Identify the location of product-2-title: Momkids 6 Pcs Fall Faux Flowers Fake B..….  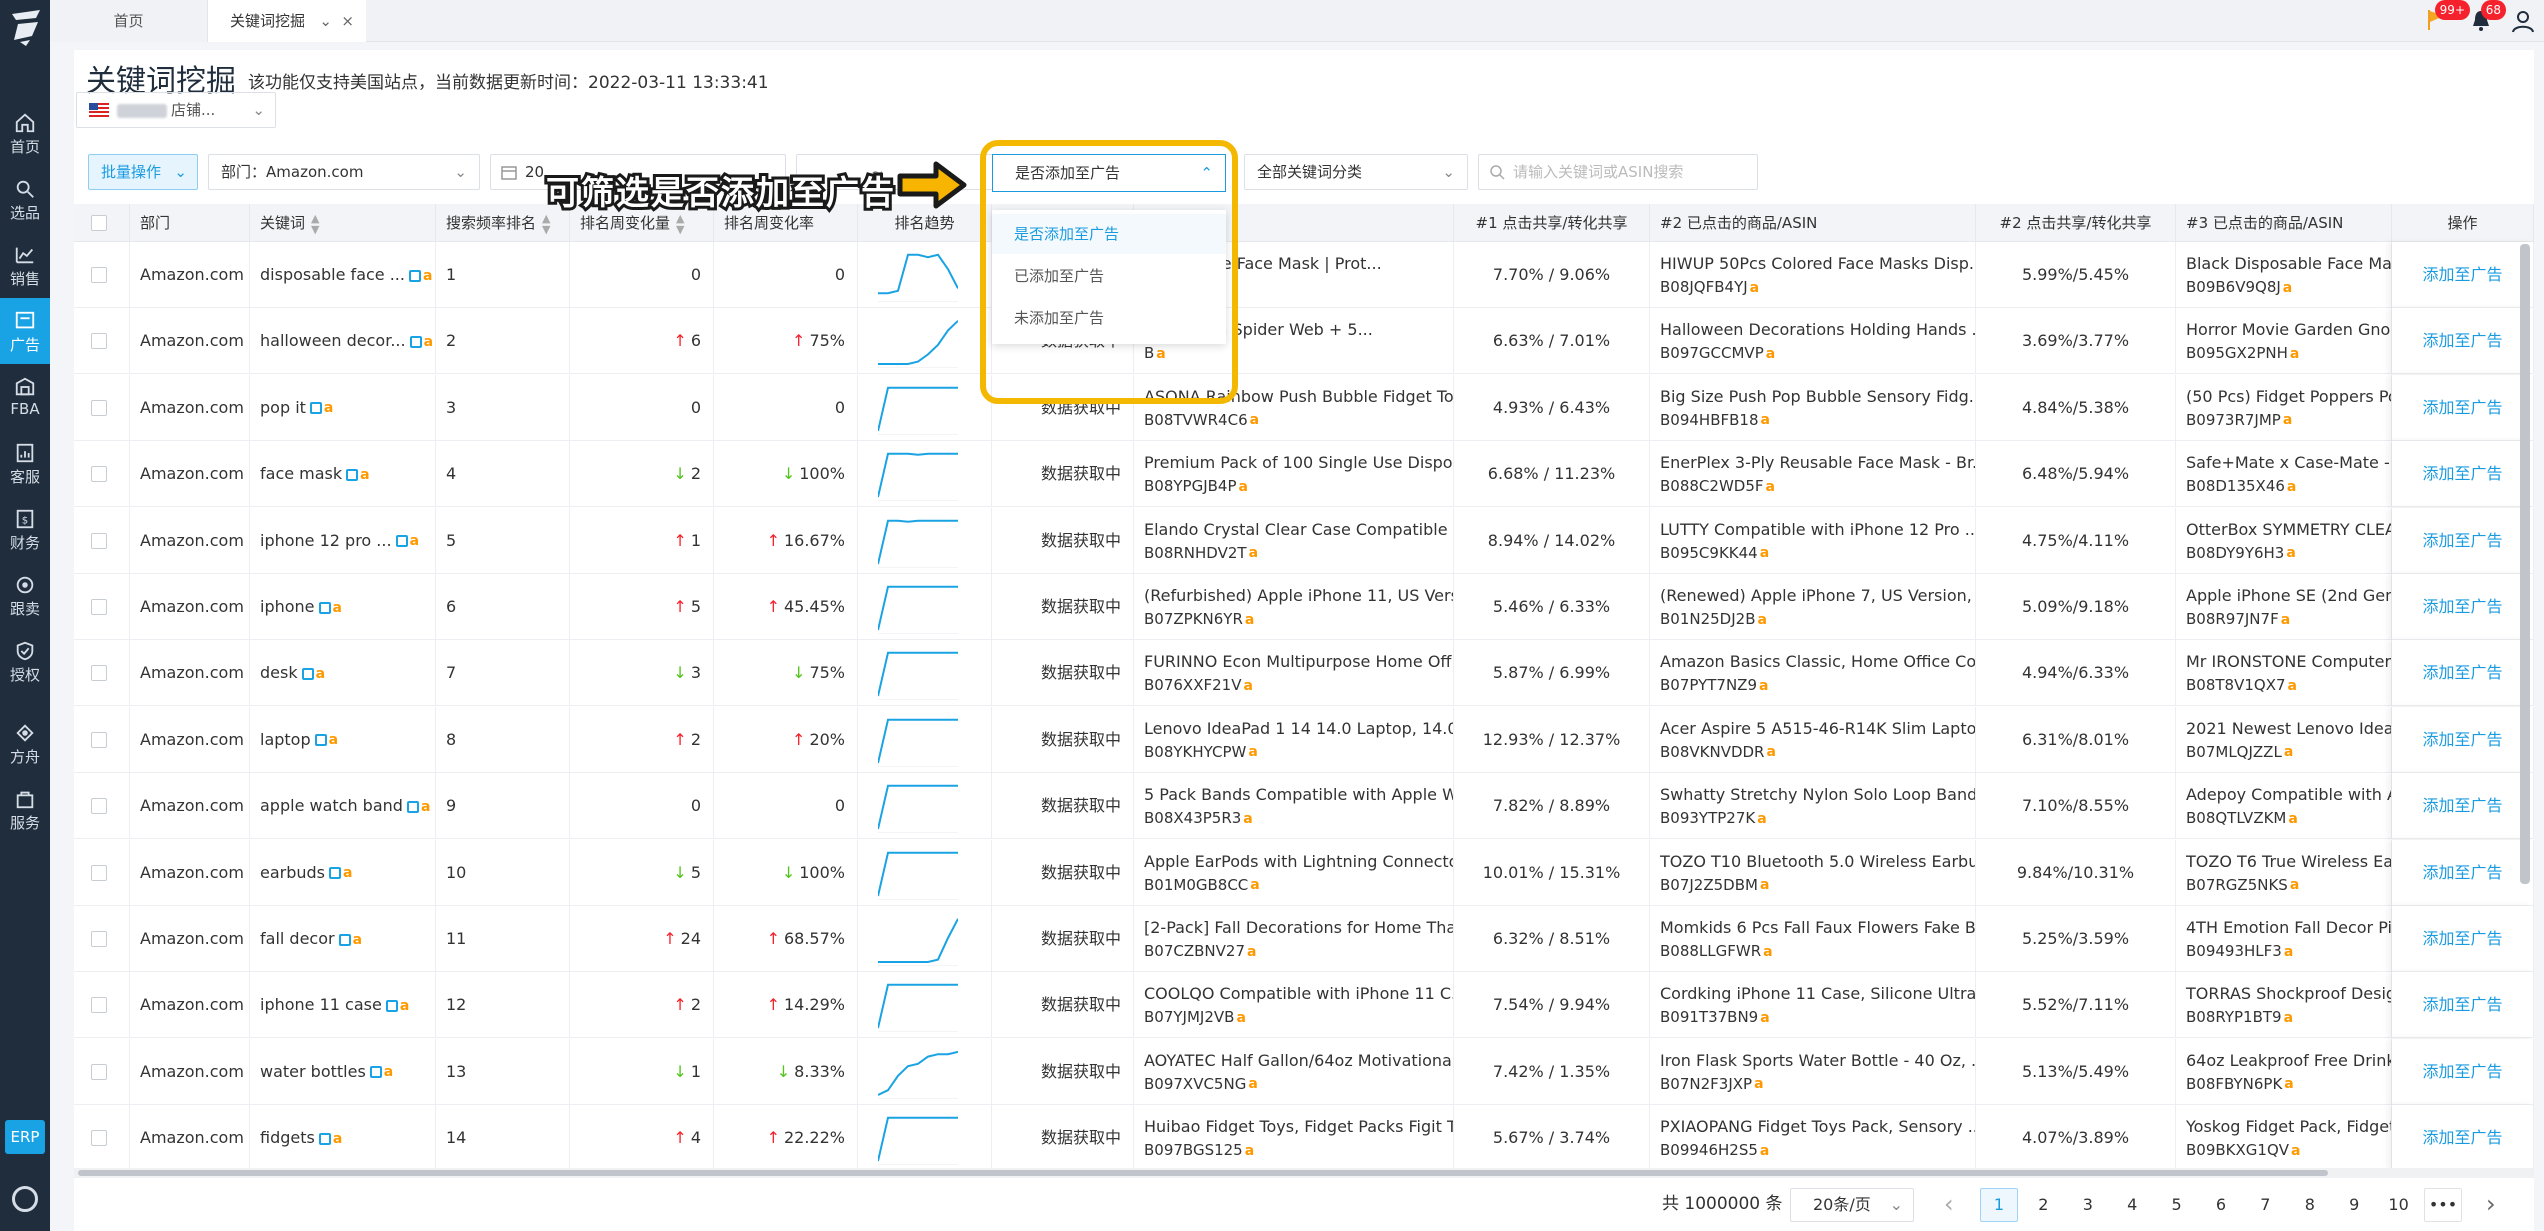
(1817, 927).